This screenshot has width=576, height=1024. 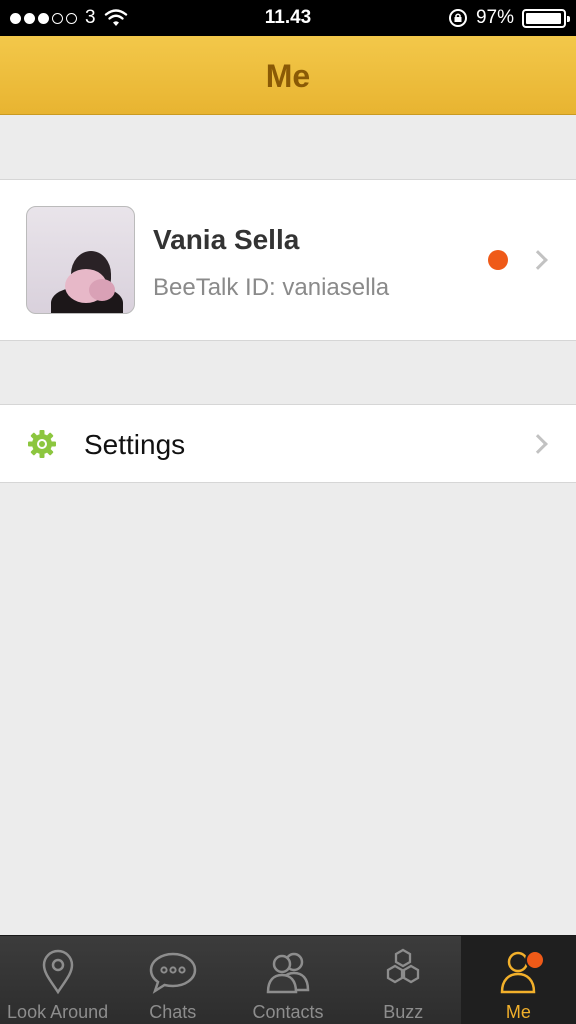 I want to click on rotation-lock-icon, so click(x=457, y=18).